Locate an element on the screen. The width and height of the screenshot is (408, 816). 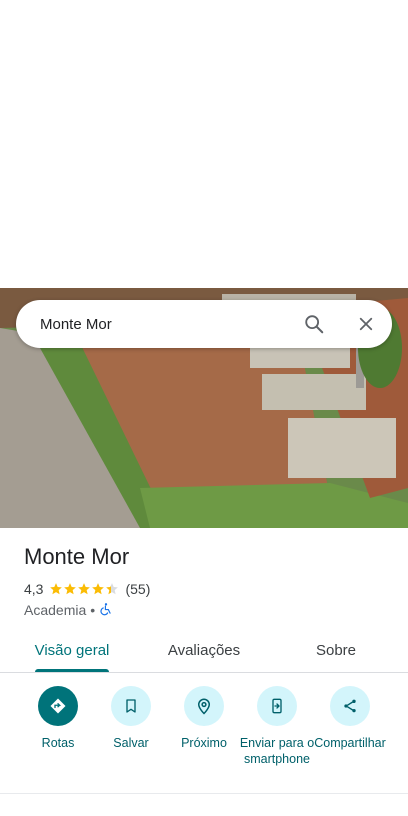
search-query: Monte Mor is located at coordinates (167, 324).